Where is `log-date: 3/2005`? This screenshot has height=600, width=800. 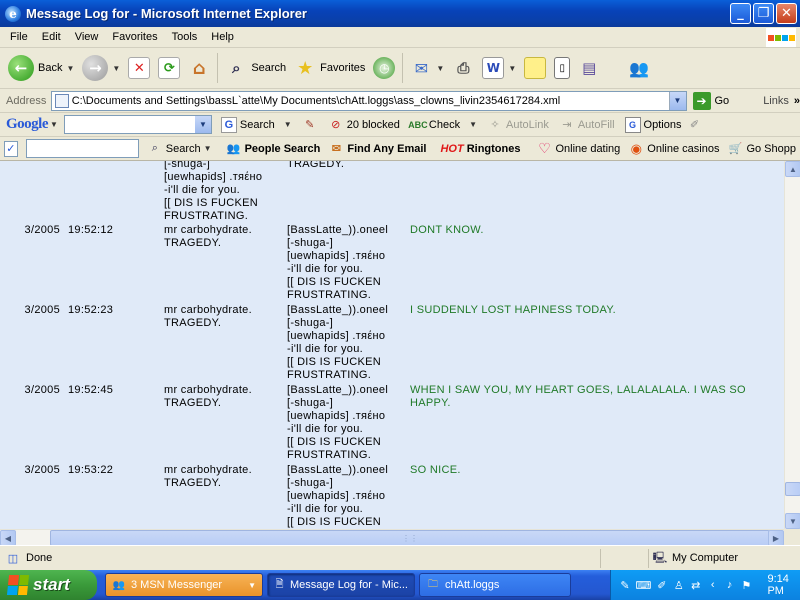
log-date: 3/2005 is located at coordinates (42, 470).